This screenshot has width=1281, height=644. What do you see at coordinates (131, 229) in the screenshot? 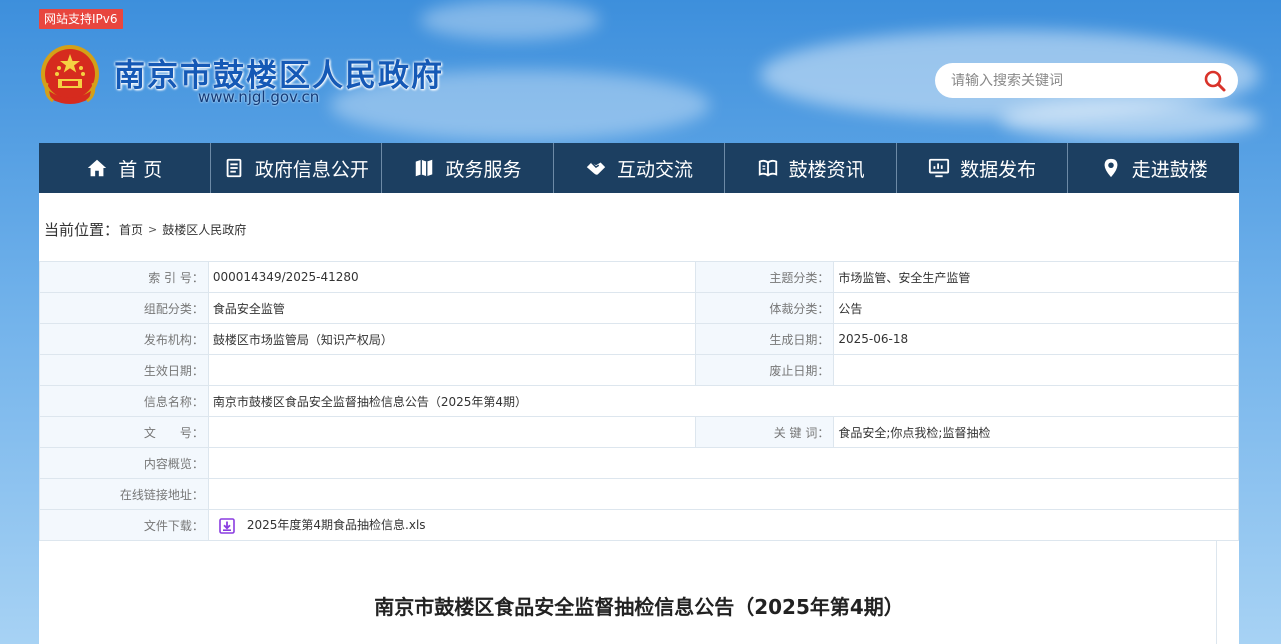
I see `breadcrumb-link-home: 首页` at bounding box center [131, 229].